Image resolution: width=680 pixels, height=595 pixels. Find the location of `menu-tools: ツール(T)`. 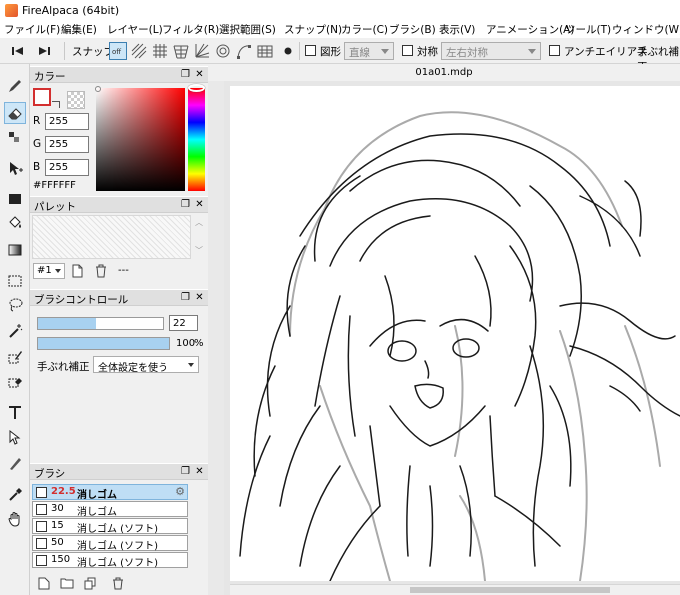

menu-tools: ツール(T) is located at coordinates (588, 29).